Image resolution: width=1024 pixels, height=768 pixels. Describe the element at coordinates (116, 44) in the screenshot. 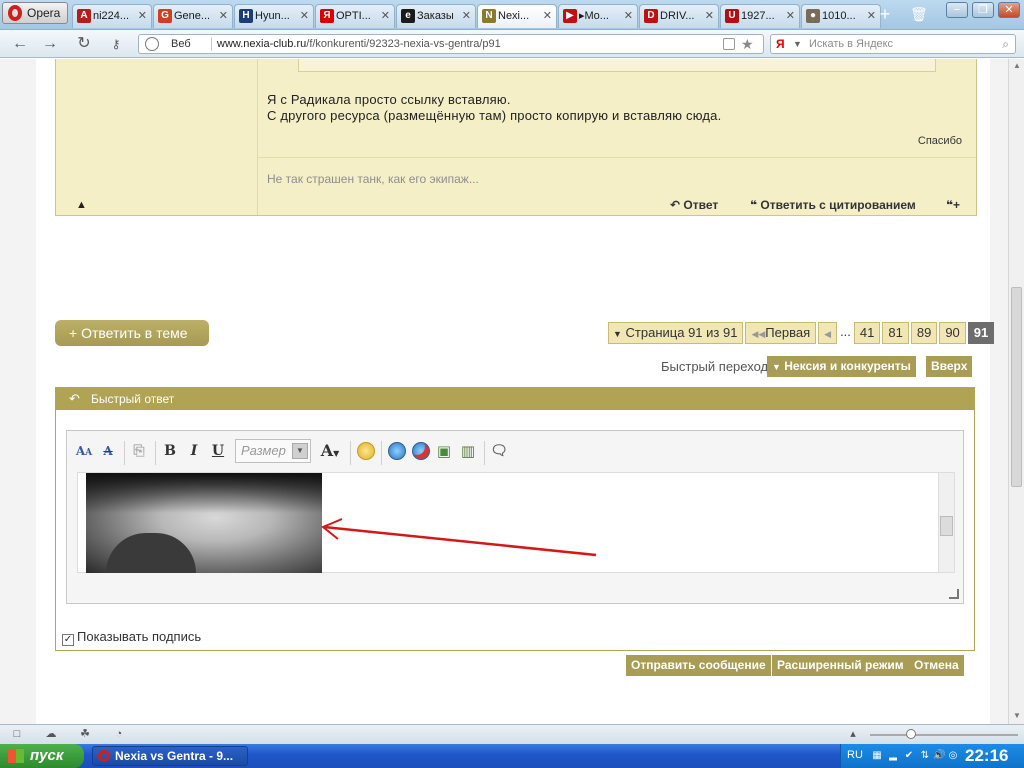

I see `key-icon: ⚷` at that location.